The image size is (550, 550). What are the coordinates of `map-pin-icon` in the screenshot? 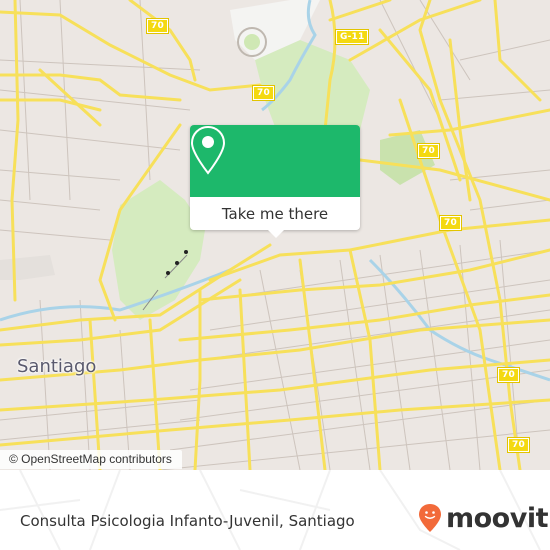 It's located at (208, 150).